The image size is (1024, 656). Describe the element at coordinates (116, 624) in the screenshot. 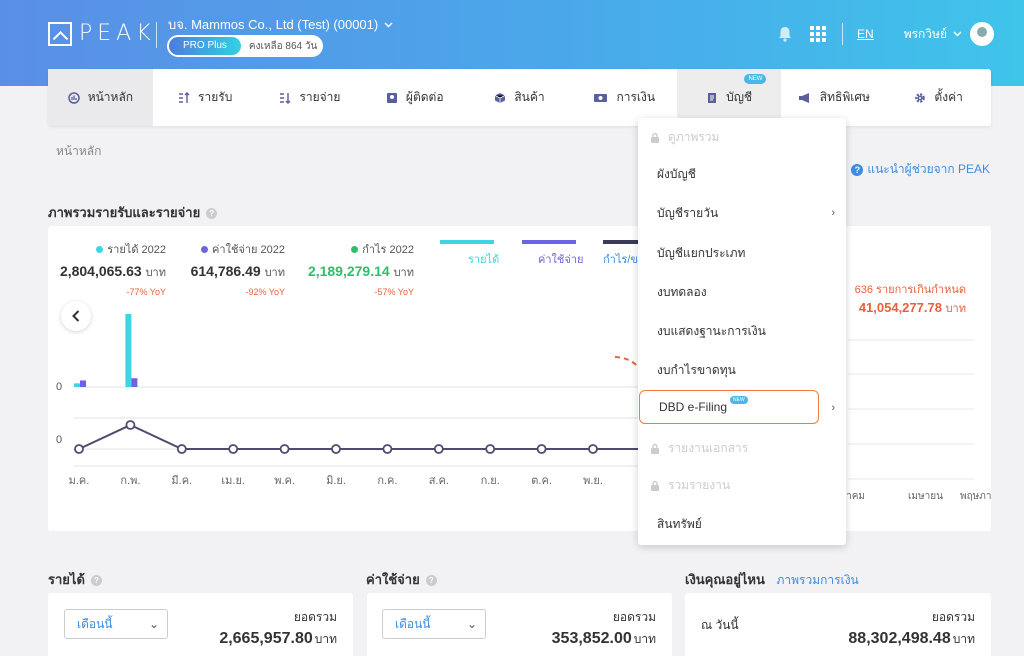

I see `income-period-select: เดือนนี้ ⌄` at that location.